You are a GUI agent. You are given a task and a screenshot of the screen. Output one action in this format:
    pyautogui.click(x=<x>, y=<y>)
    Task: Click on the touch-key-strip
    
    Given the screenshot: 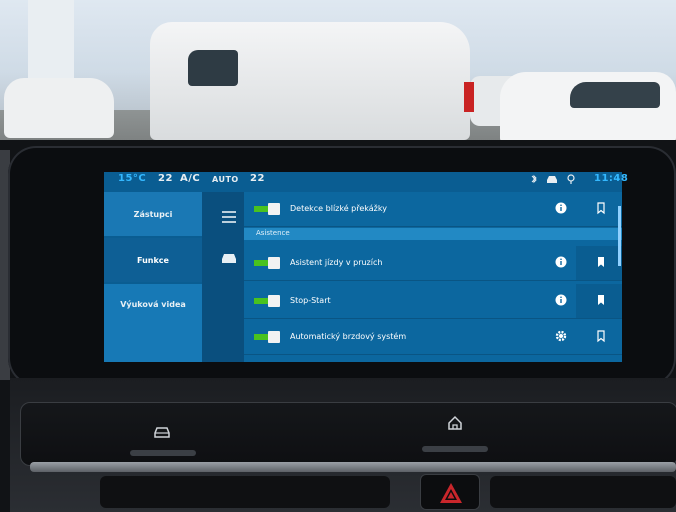 What is the action you would take?
    pyautogui.click(x=348, y=434)
    